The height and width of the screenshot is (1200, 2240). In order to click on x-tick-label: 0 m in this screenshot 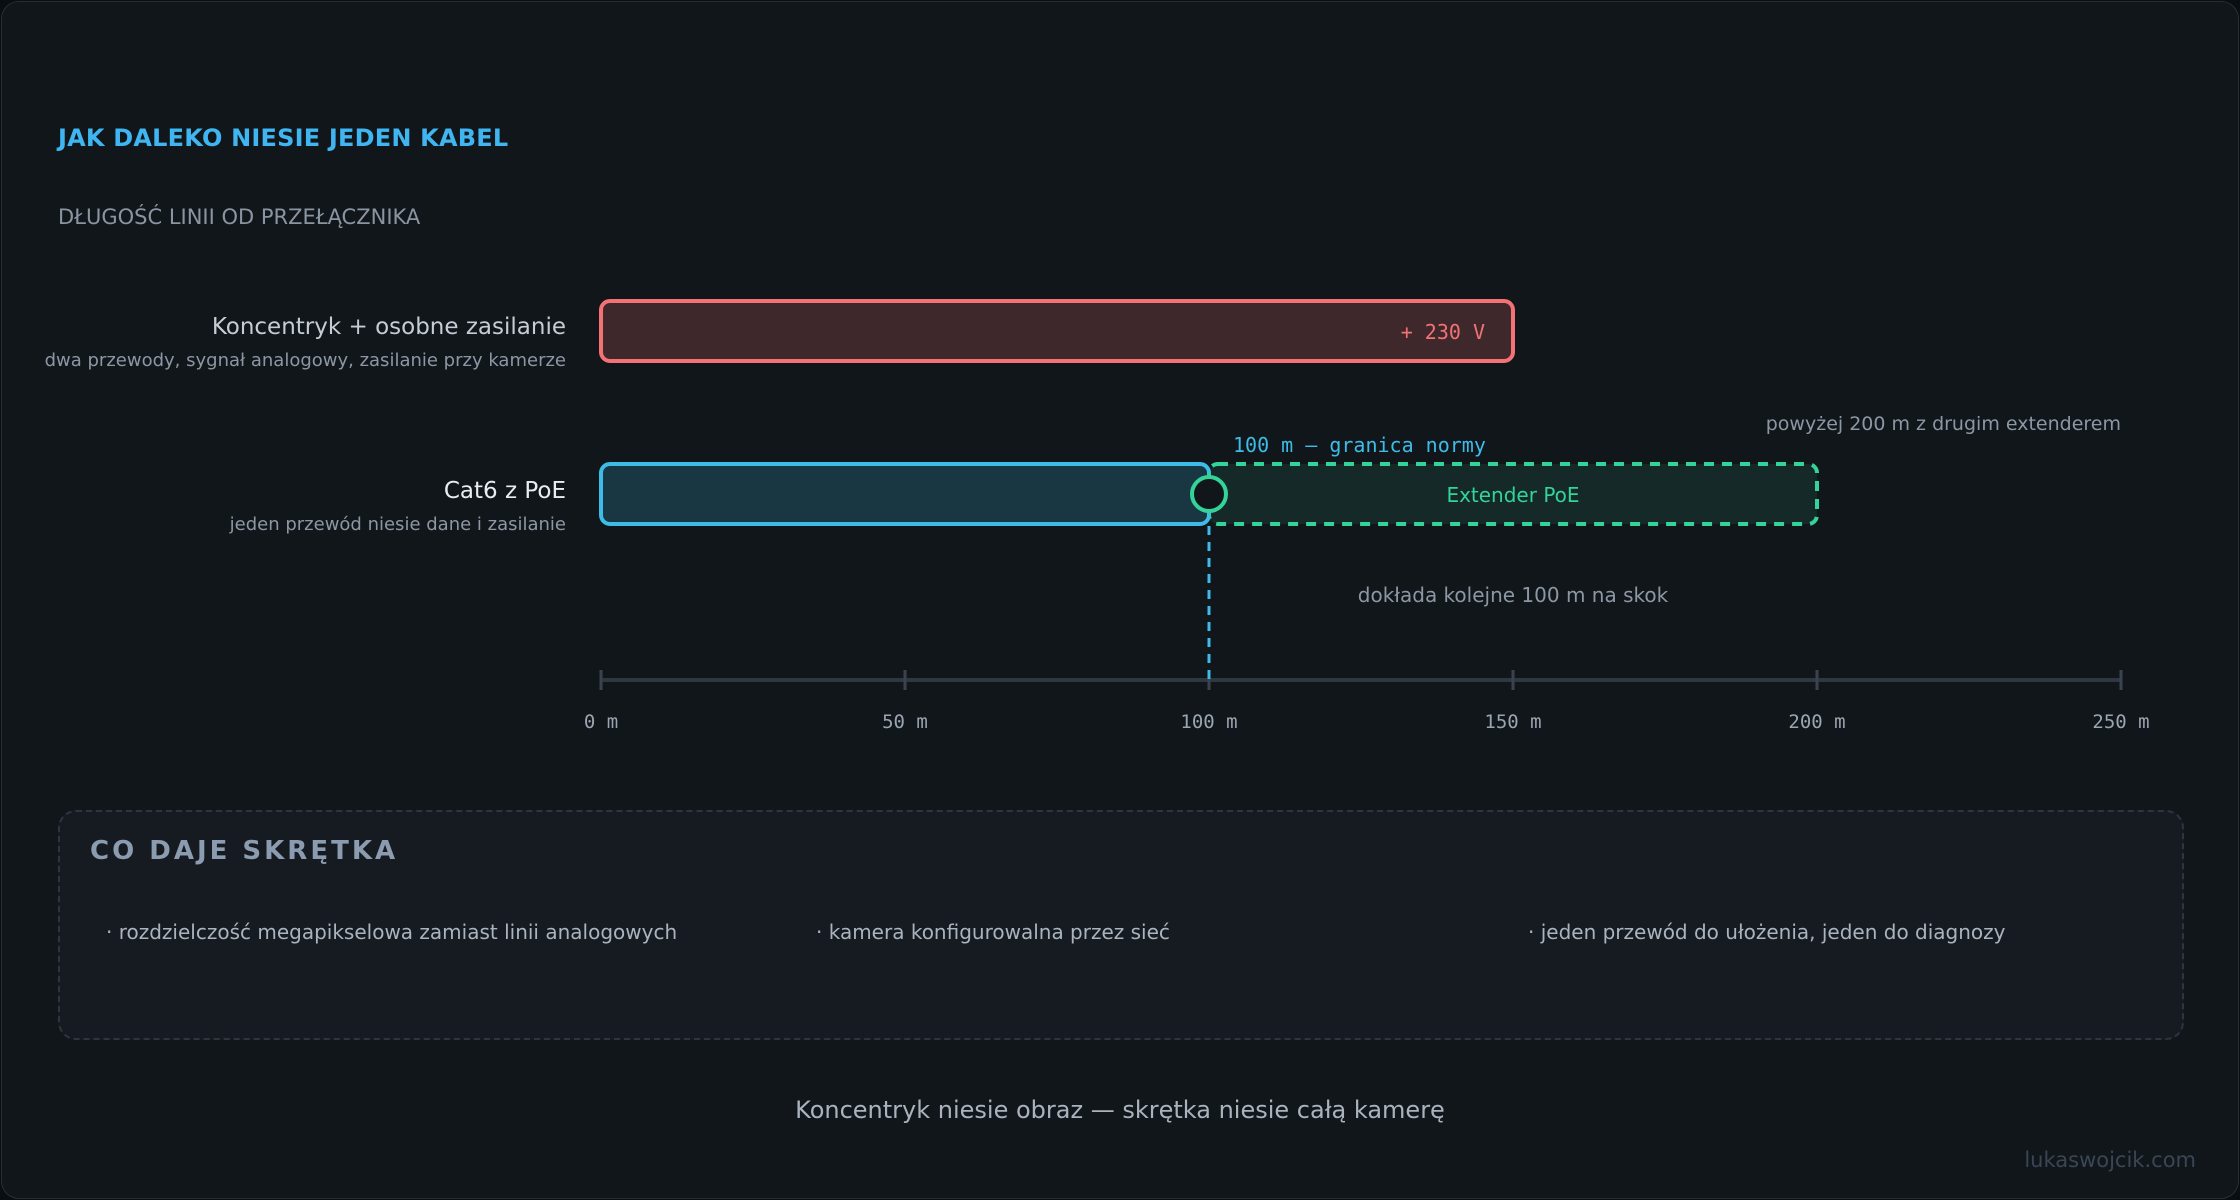, I will do `click(601, 722)`.